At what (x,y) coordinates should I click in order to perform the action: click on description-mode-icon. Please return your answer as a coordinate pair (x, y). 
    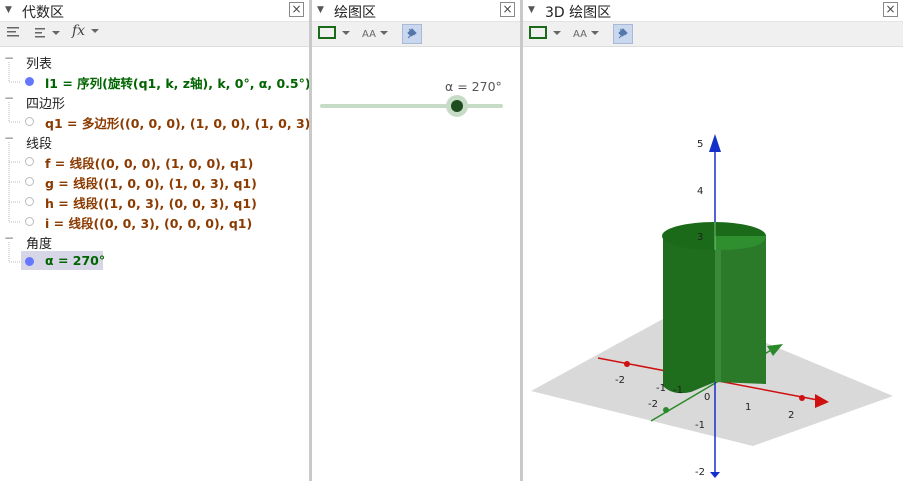
    Looking at the image, I should click on (13, 34).